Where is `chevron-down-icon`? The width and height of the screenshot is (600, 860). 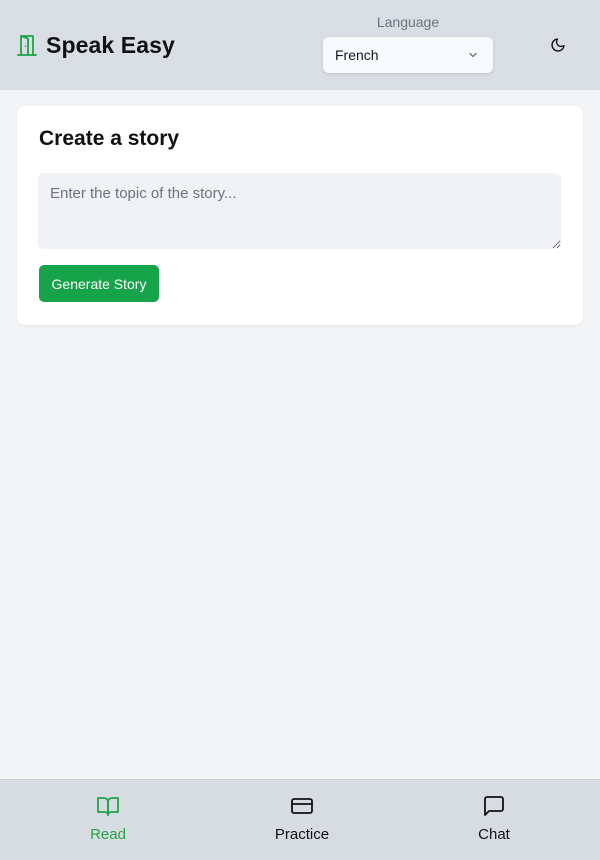 chevron-down-icon is located at coordinates (473, 55).